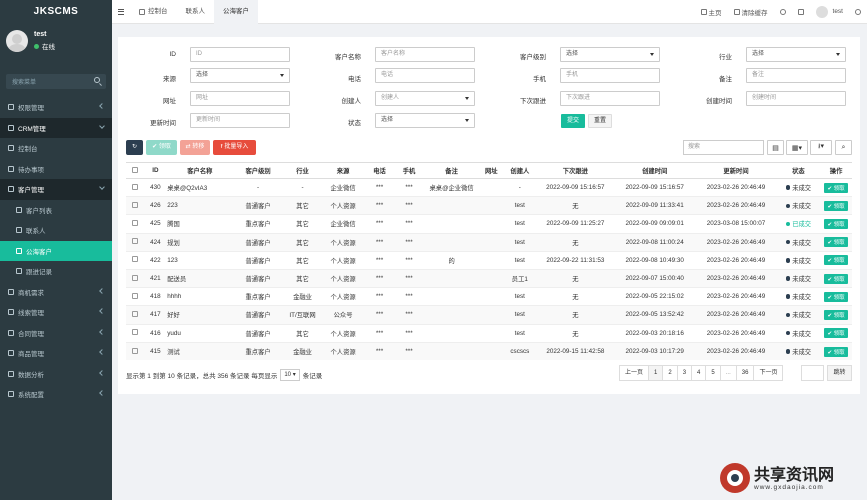  What do you see at coordinates (236, 12) in the screenshot?
I see `tab-public-customers: 公海客户` at bounding box center [236, 12].